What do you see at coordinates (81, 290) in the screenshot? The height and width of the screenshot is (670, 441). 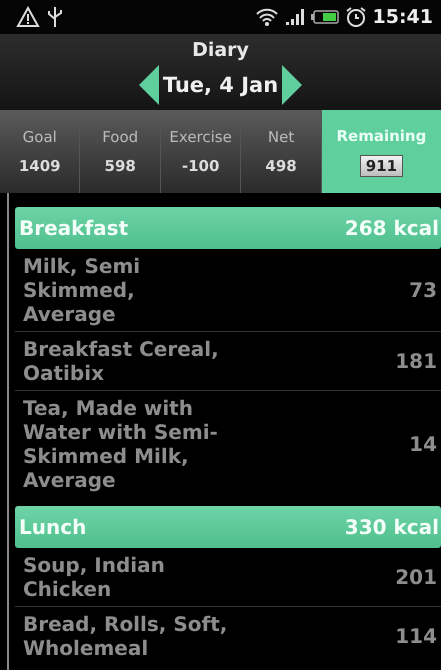 I see `food-name: Milk, Semi Skimmed, Average` at bounding box center [81, 290].